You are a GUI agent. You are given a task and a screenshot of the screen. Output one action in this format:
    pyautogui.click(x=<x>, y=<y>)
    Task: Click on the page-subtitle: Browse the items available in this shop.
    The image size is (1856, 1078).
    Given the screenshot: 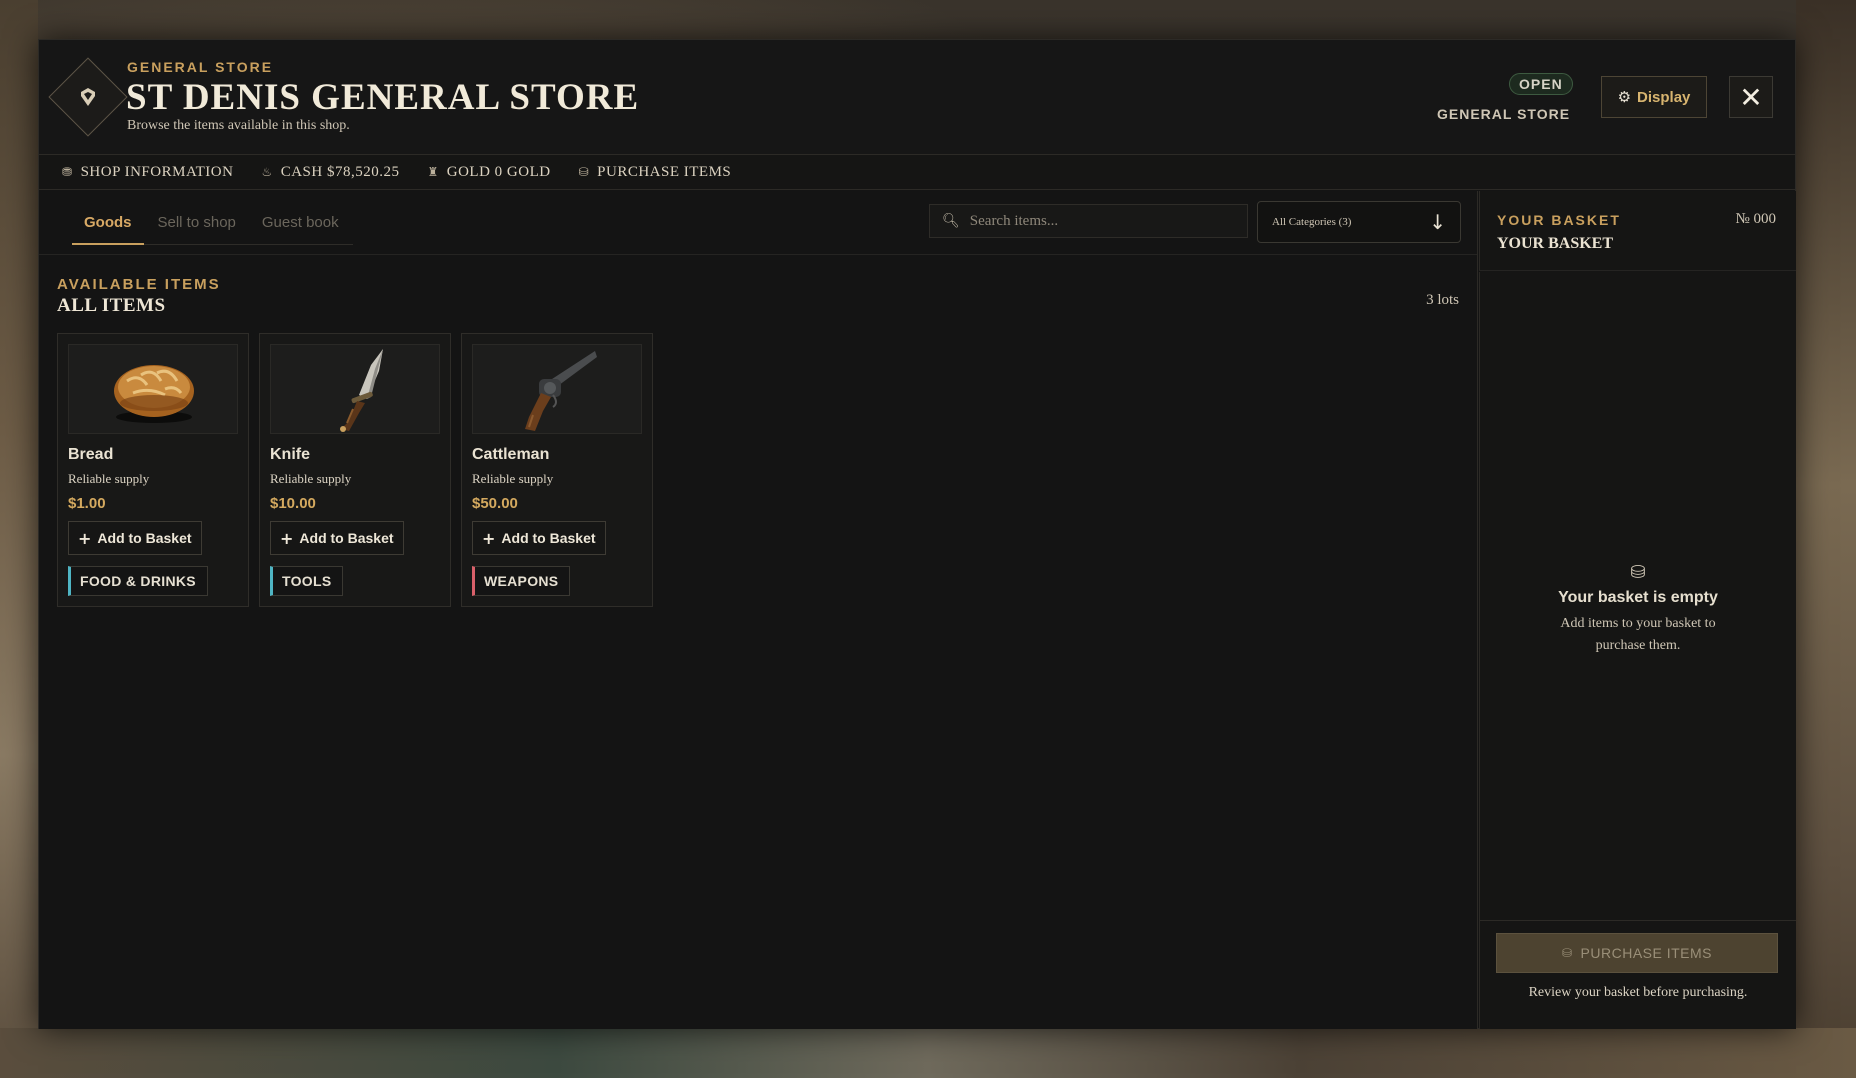 What is the action you would take?
    pyautogui.click(x=238, y=125)
    